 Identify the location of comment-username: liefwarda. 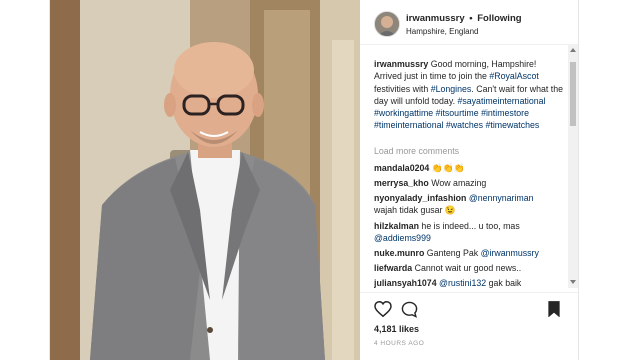
(393, 268).